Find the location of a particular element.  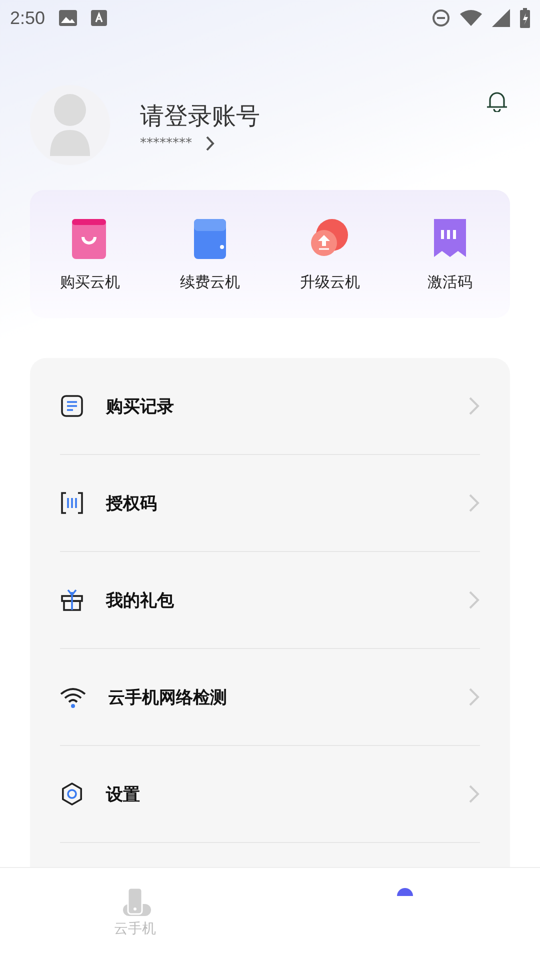

menu-item: 购买记录 is located at coordinates (270, 406).